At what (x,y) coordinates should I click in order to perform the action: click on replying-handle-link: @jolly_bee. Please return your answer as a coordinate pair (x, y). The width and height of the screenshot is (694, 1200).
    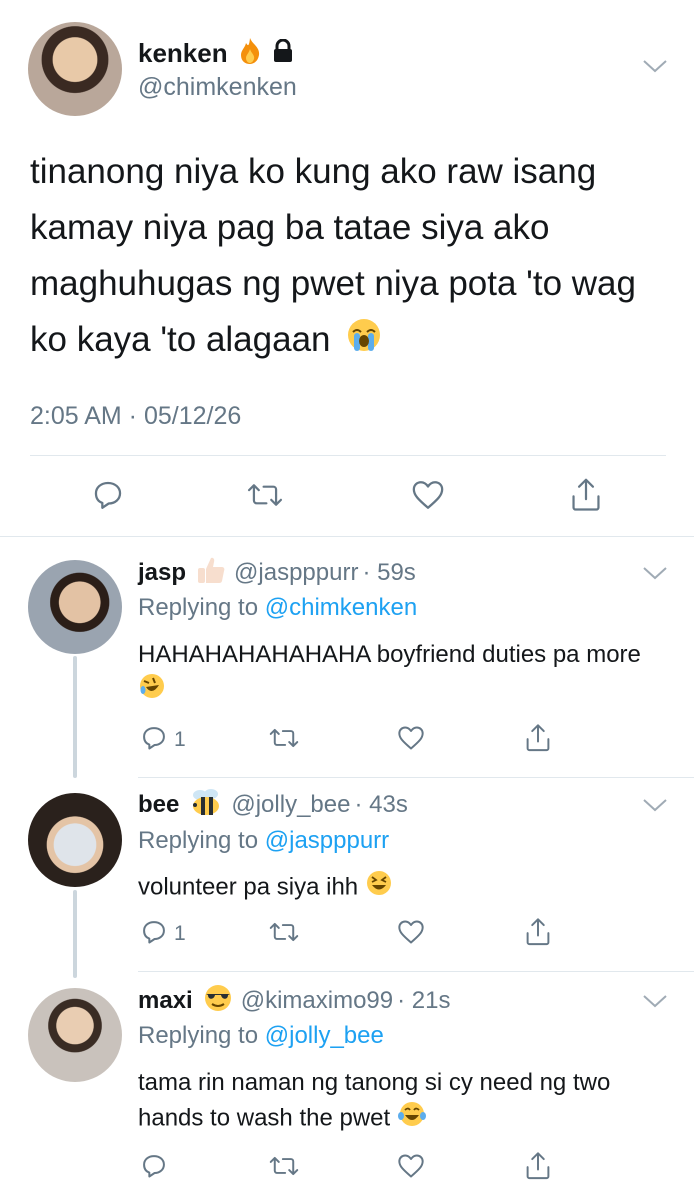
    Looking at the image, I should click on (324, 1035).